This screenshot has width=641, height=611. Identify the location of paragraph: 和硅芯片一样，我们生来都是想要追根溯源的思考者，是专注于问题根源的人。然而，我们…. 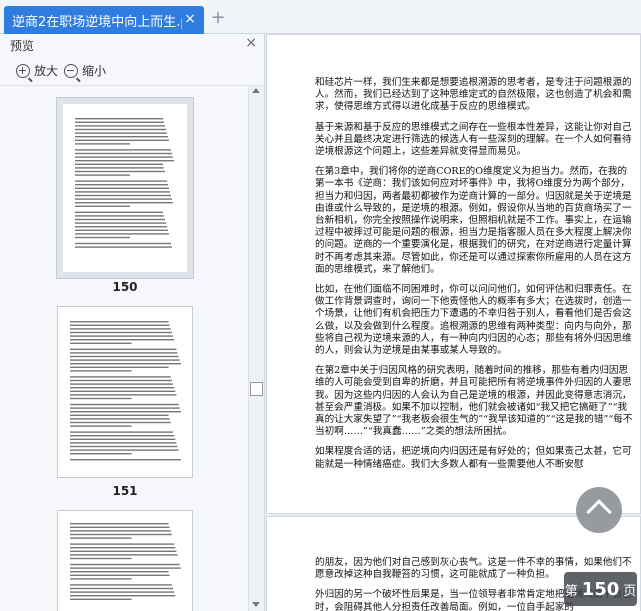
(473, 95).